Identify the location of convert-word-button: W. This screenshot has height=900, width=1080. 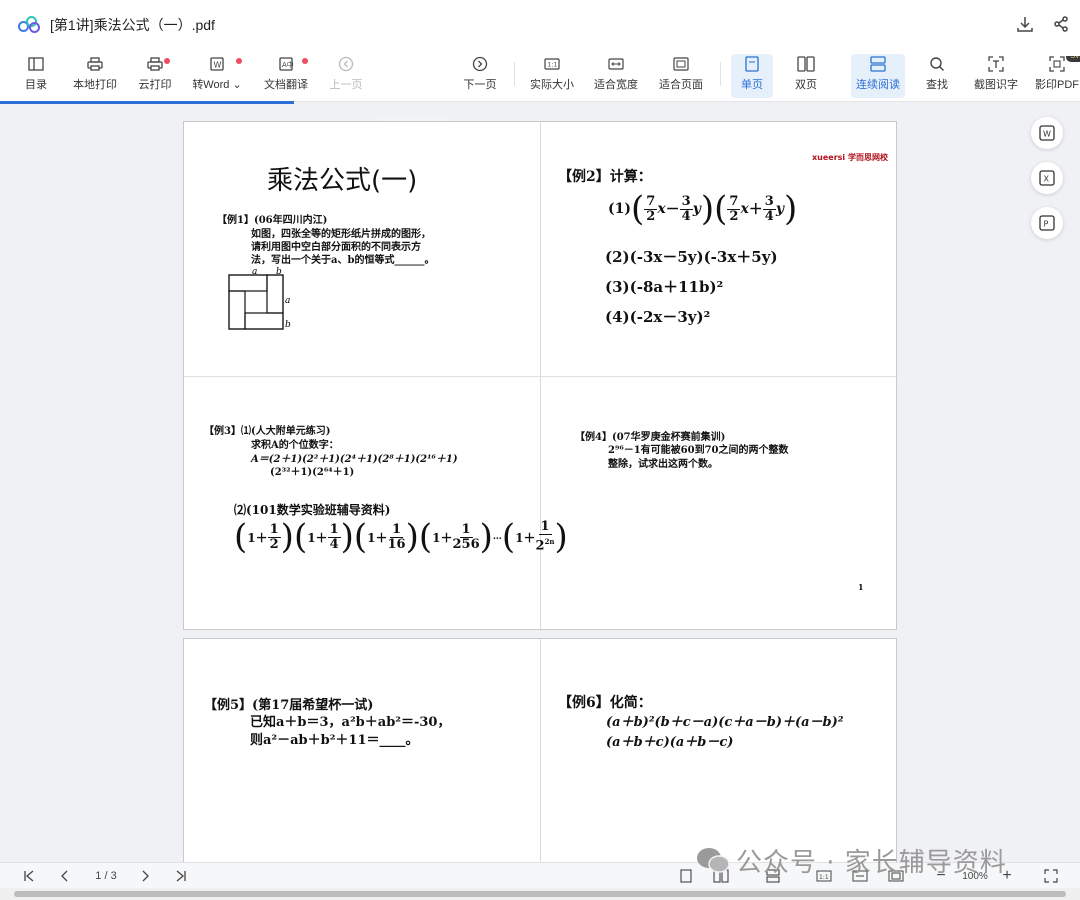
(1047, 133).